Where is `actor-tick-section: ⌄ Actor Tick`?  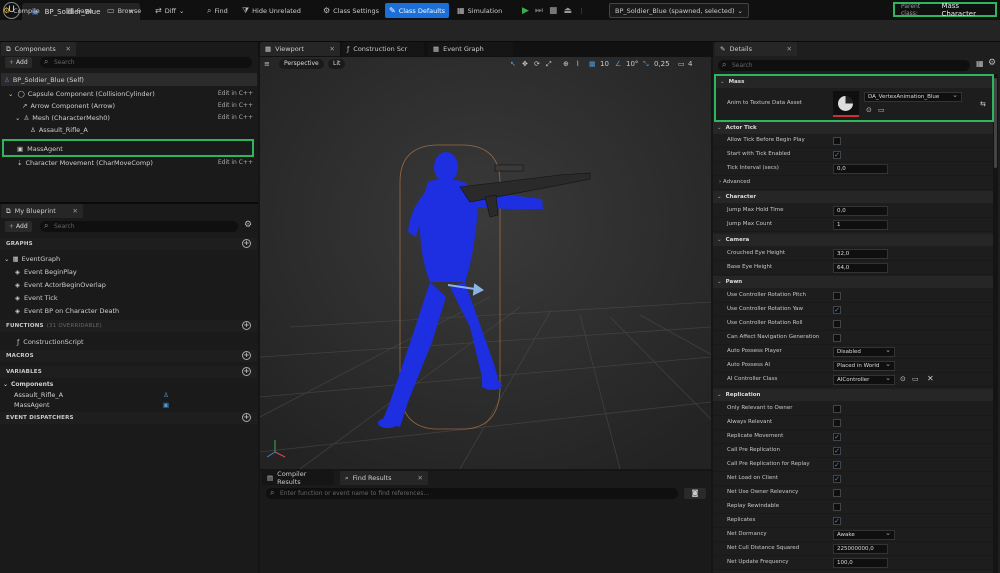 actor-tick-section: ⌄ Actor Tick is located at coordinates (853, 128).